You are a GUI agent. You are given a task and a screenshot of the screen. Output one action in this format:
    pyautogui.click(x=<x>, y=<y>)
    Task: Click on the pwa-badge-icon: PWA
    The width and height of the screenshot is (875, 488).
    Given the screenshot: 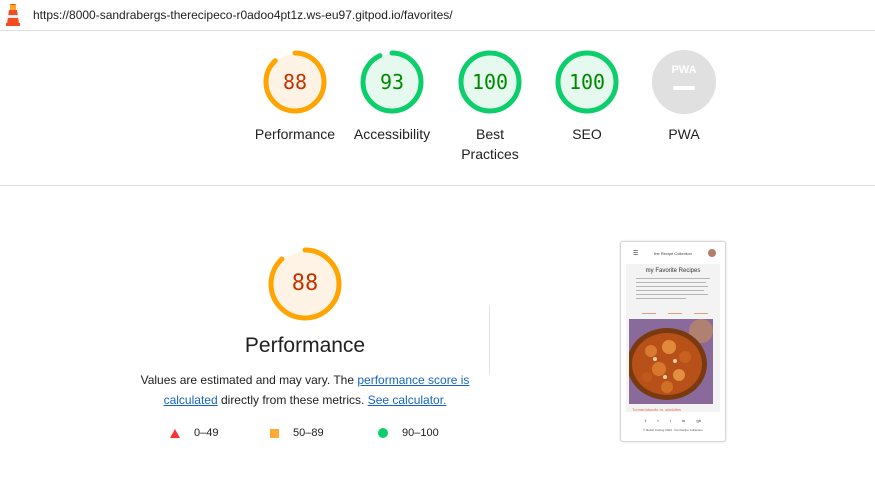 What is the action you would take?
    pyautogui.click(x=684, y=82)
    